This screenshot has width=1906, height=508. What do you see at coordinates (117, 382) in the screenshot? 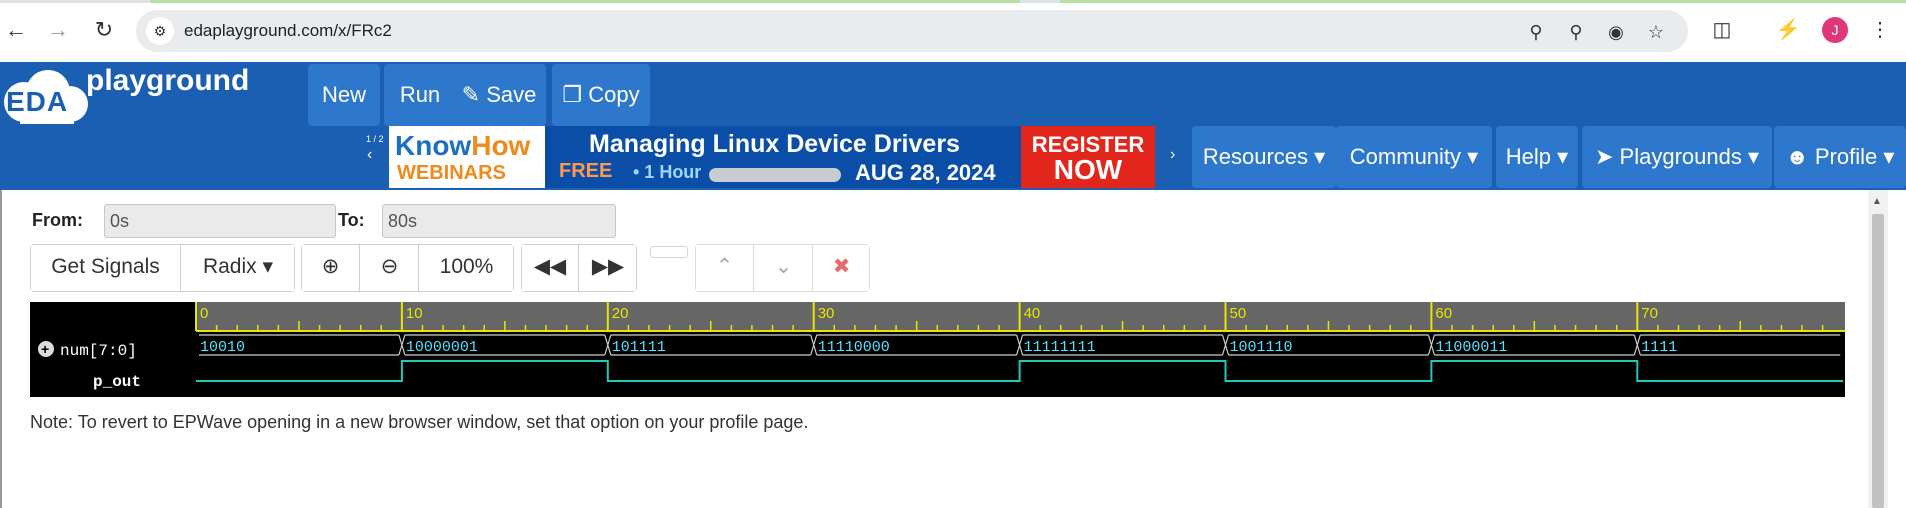
I see `signal-name-p-out: p_out` at bounding box center [117, 382].